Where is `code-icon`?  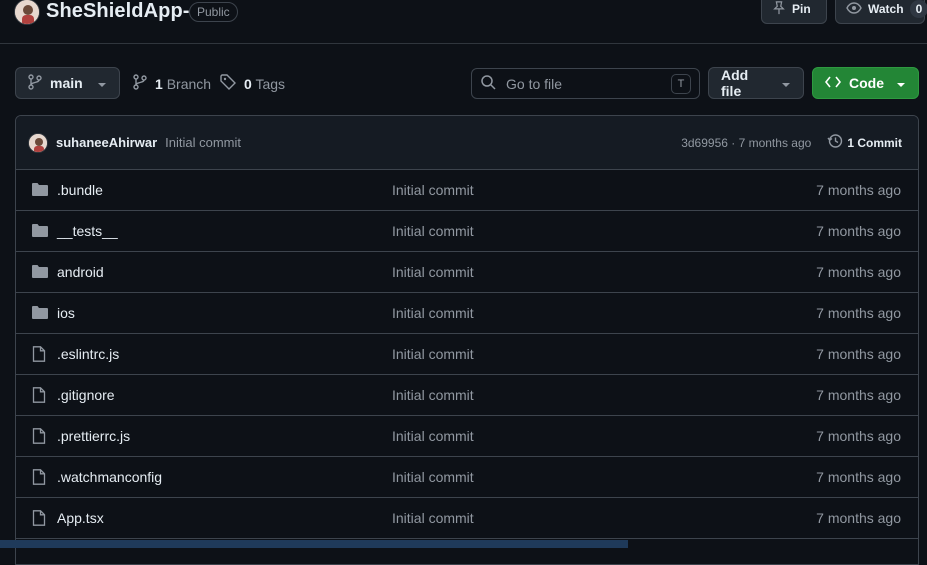
code-icon is located at coordinates (833, 83).